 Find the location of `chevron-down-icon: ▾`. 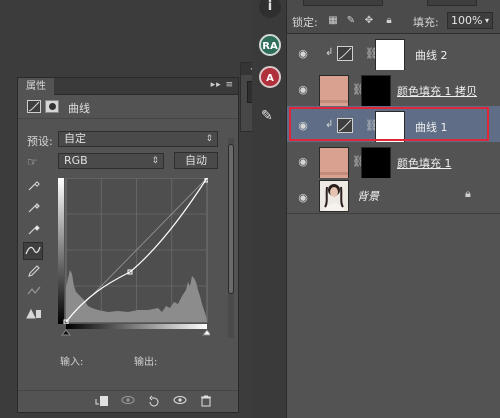

chevron-down-icon: ▾ is located at coordinates (486, 20).